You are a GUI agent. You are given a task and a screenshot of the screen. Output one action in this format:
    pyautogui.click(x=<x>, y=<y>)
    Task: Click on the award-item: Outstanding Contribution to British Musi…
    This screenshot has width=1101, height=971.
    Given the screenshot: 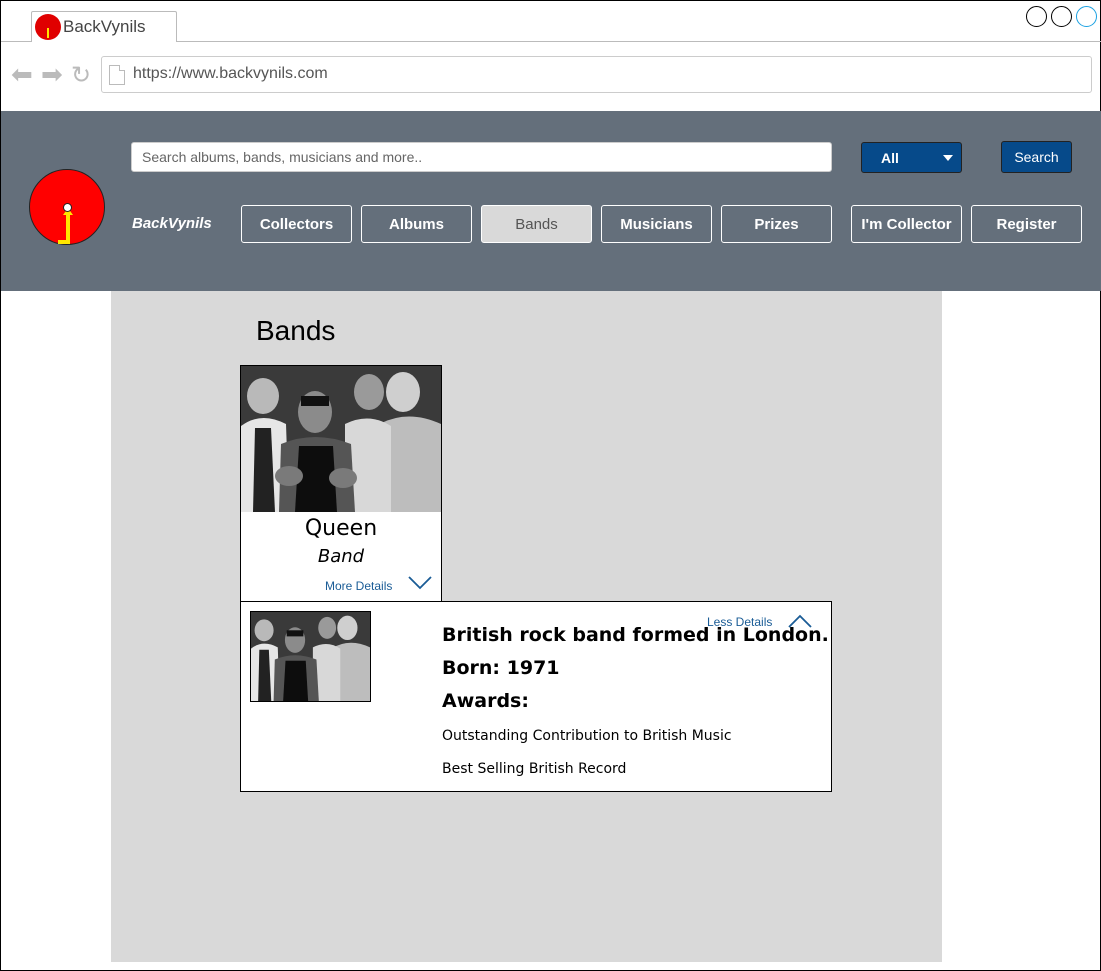 What is the action you would take?
    pyautogui.click(x=587, y=736)
    